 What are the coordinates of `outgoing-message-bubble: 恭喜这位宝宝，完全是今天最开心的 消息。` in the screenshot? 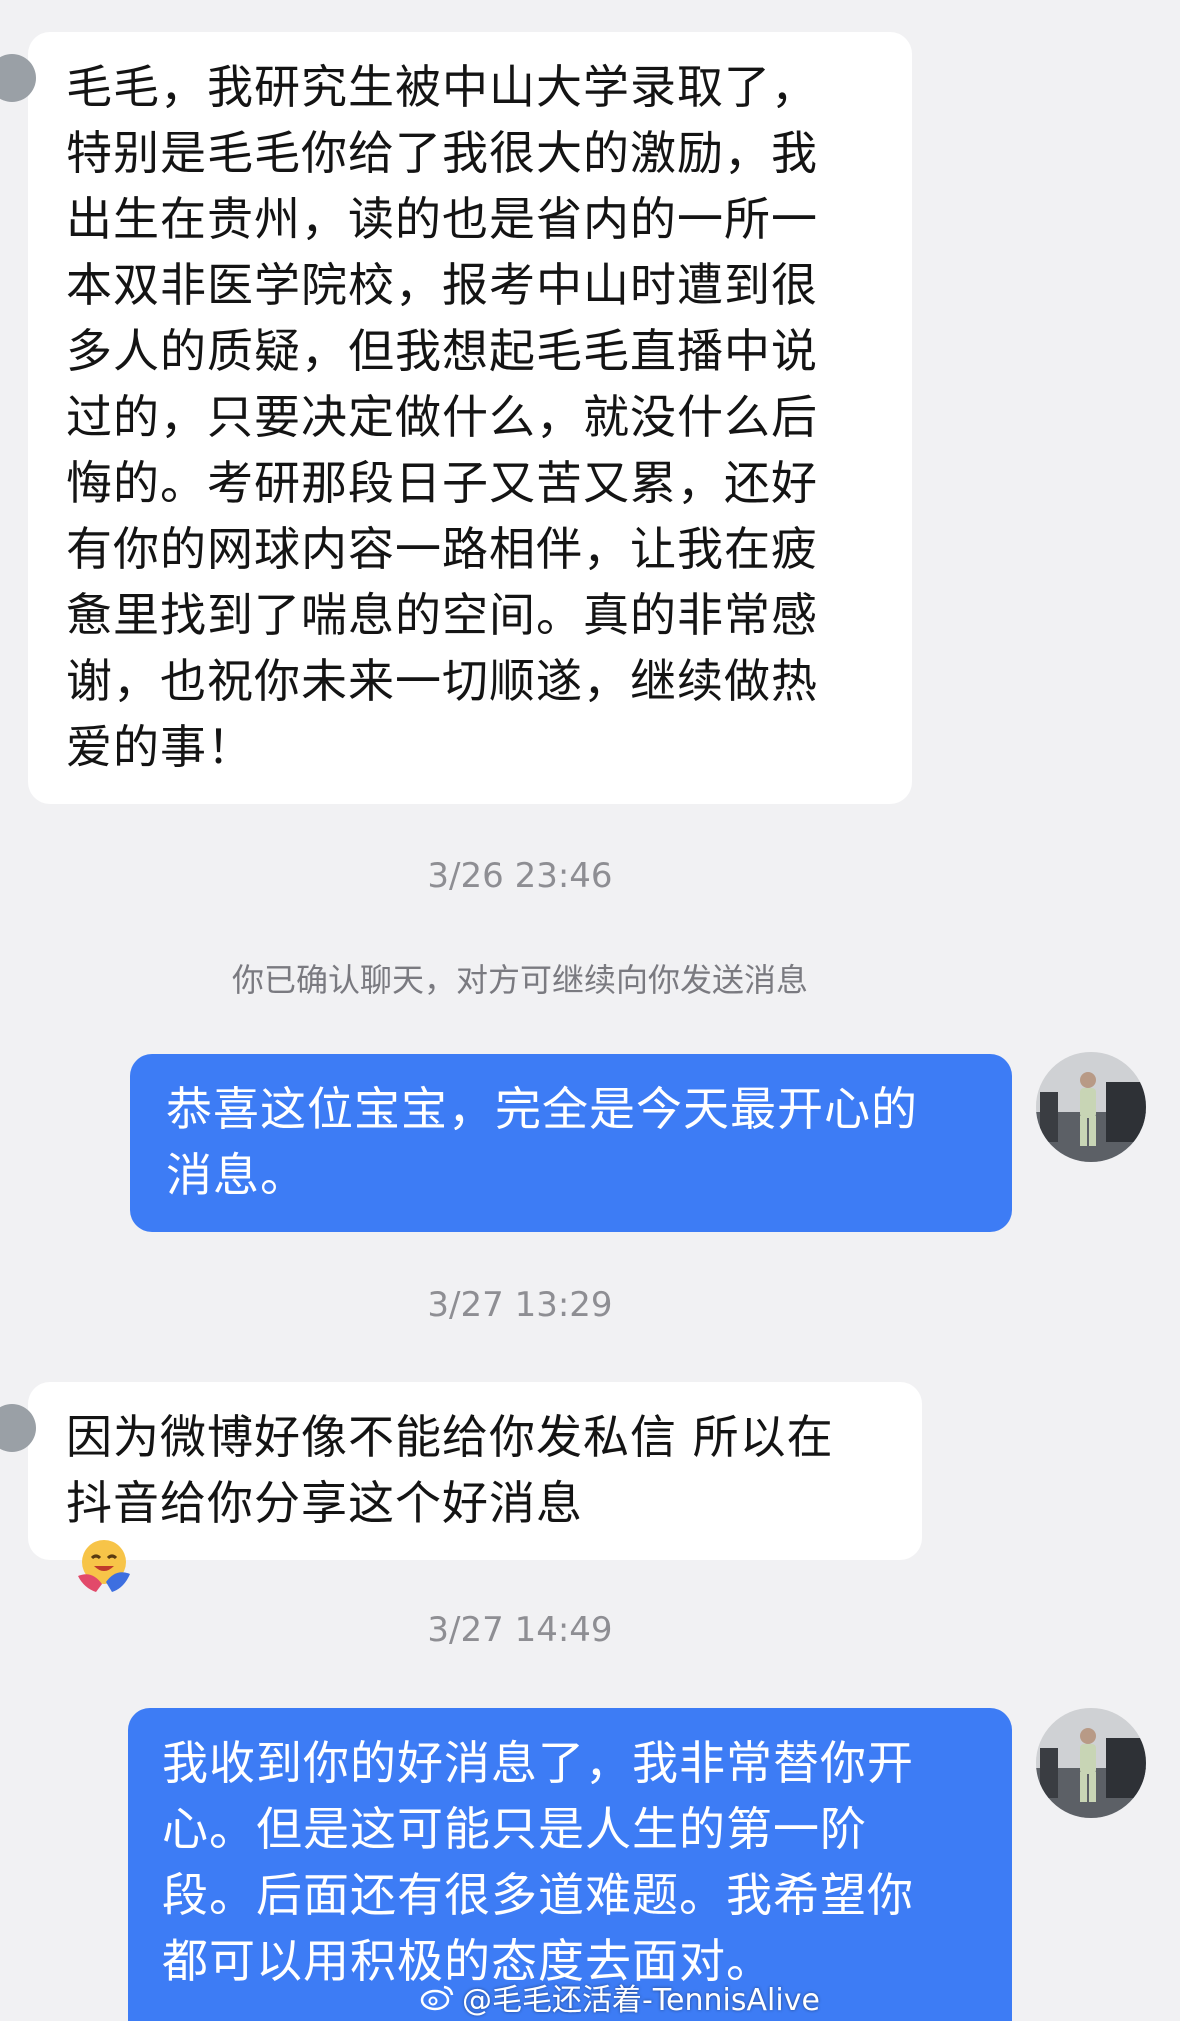 It's located at (571, 1143).